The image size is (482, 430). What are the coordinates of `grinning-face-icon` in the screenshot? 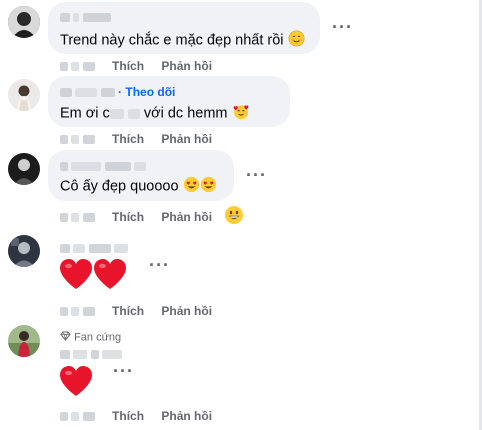 It's located at (234, 217).